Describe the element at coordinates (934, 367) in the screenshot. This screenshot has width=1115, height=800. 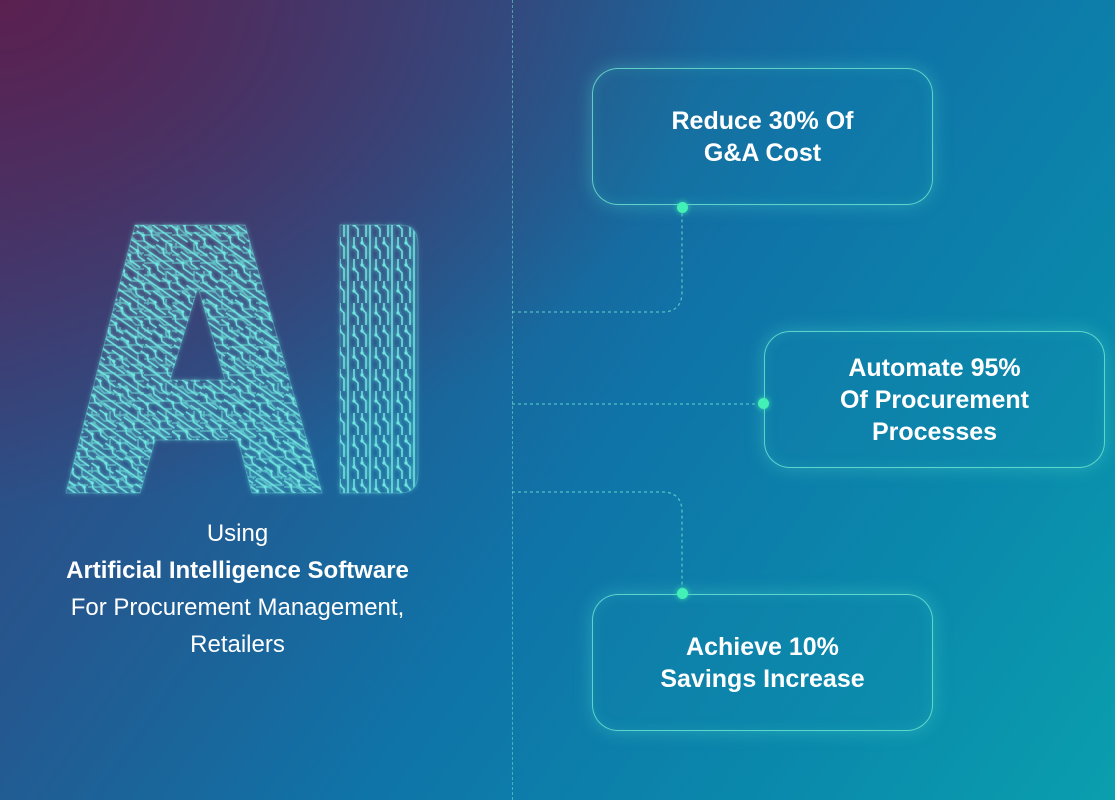
I see `benefit-card-automation-line1: Automate 95%` at that location.